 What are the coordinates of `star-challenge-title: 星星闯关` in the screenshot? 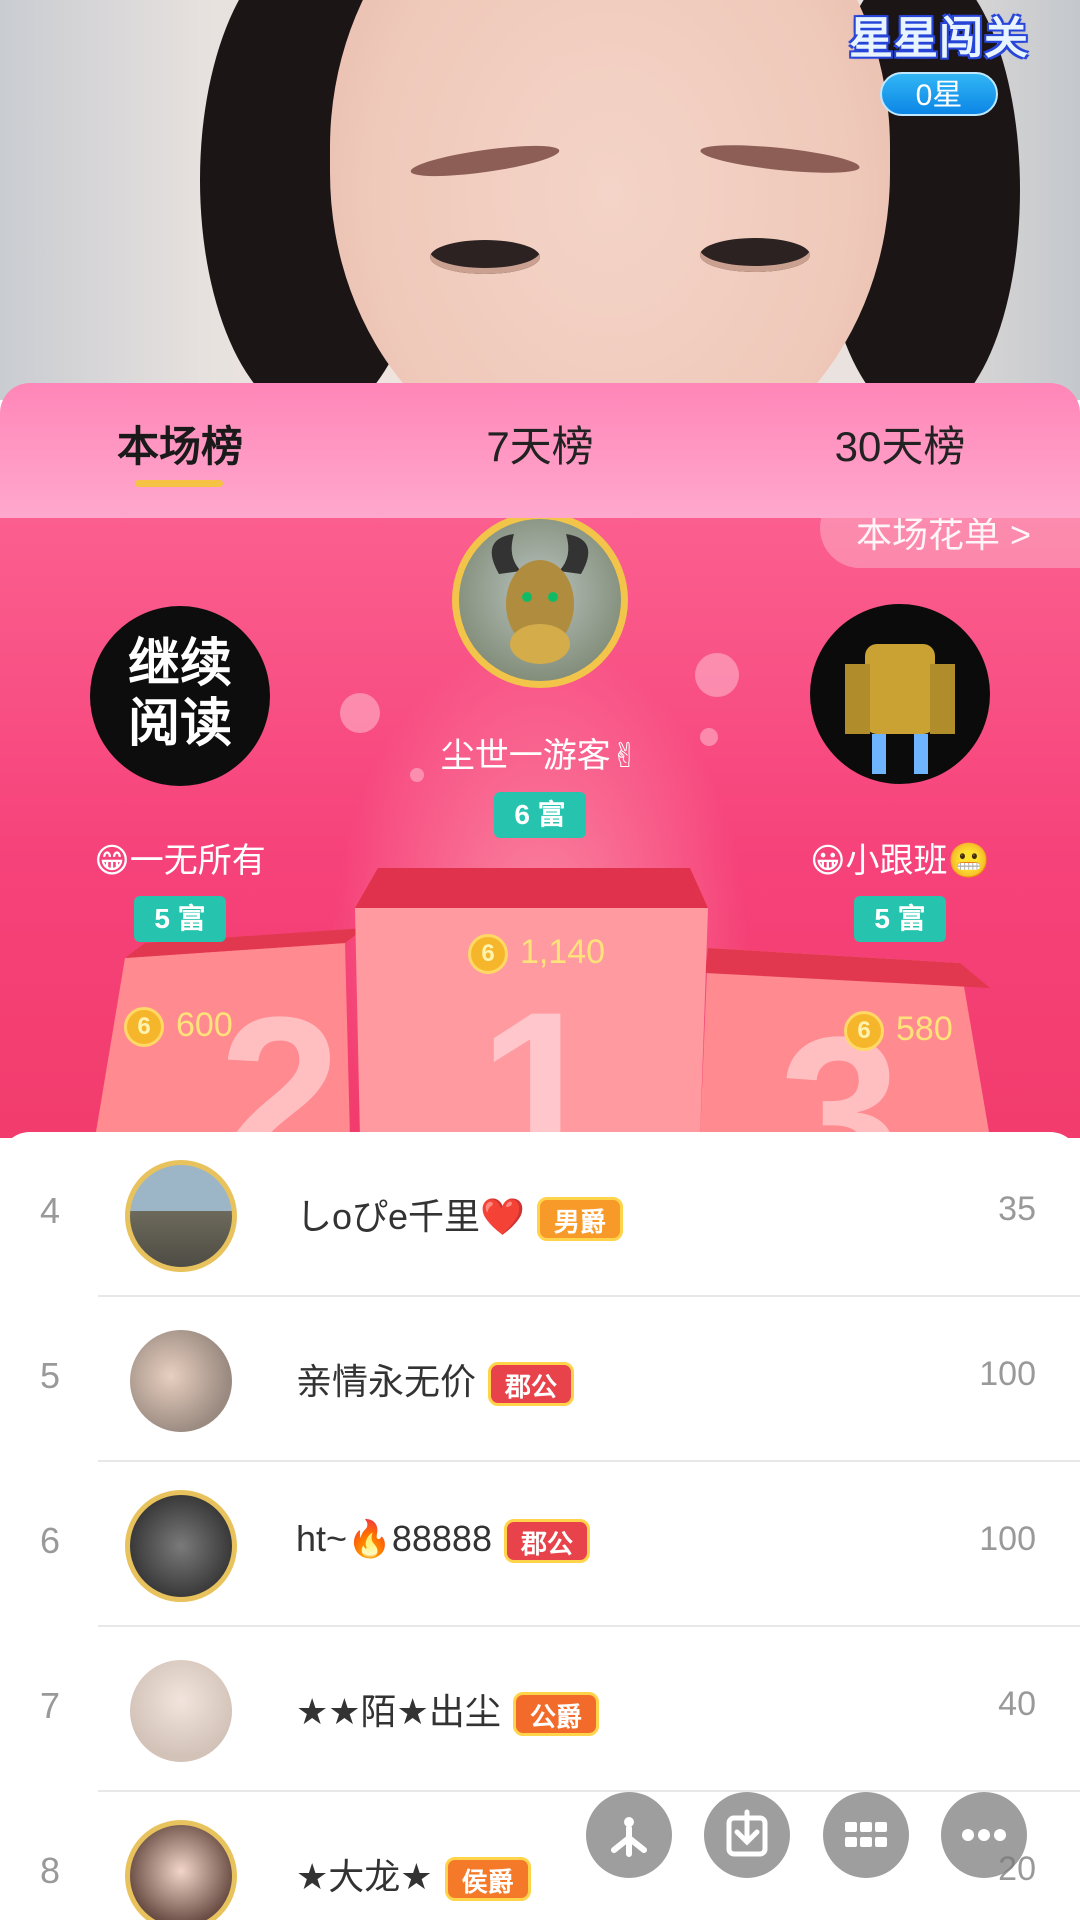 It's located at (939, 38).